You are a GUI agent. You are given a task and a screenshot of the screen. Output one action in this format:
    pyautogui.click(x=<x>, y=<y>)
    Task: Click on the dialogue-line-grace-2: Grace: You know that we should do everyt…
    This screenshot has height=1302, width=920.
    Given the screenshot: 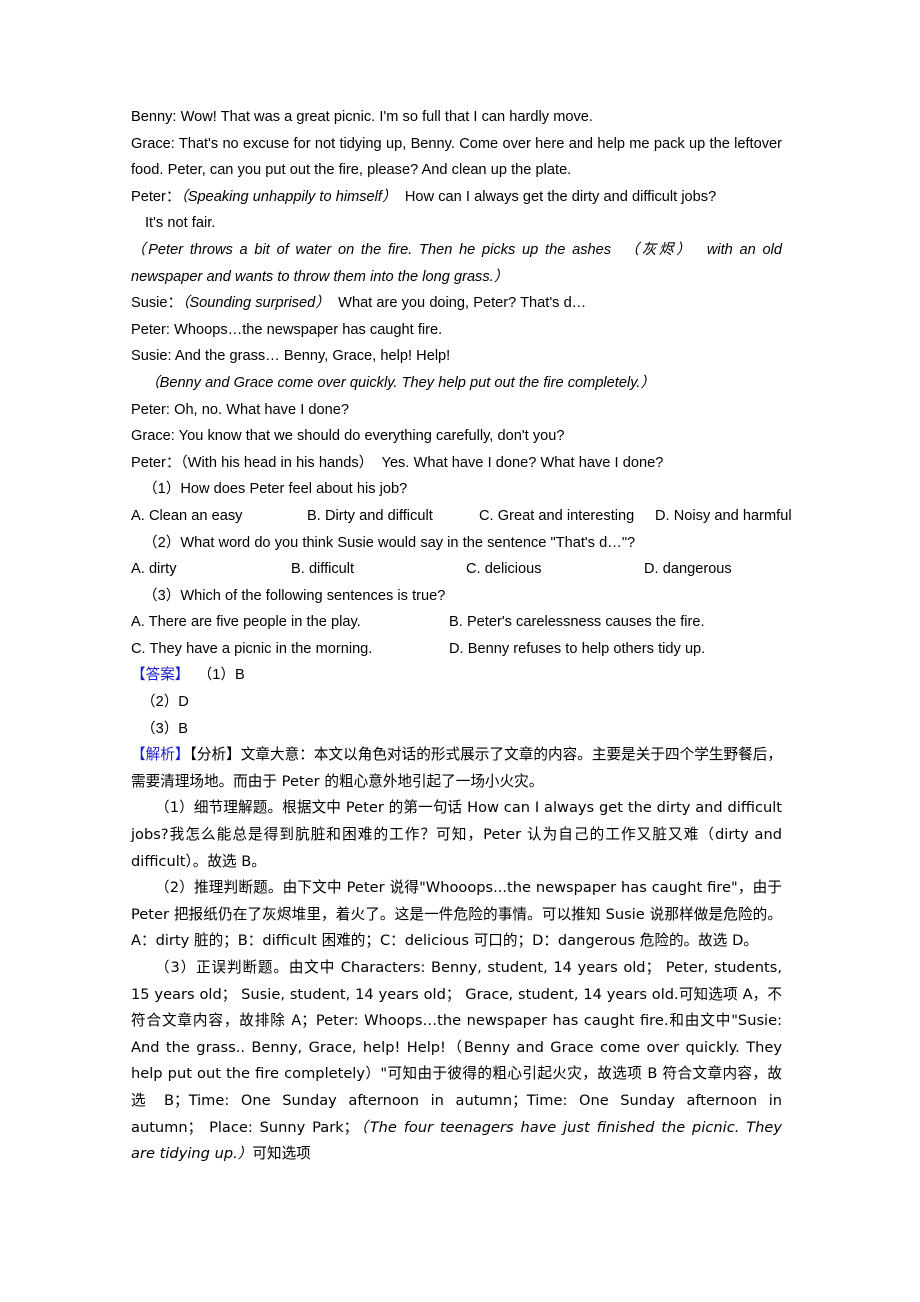 What is the action you would take?
    pyautogui.click(x=348, y=436)
    